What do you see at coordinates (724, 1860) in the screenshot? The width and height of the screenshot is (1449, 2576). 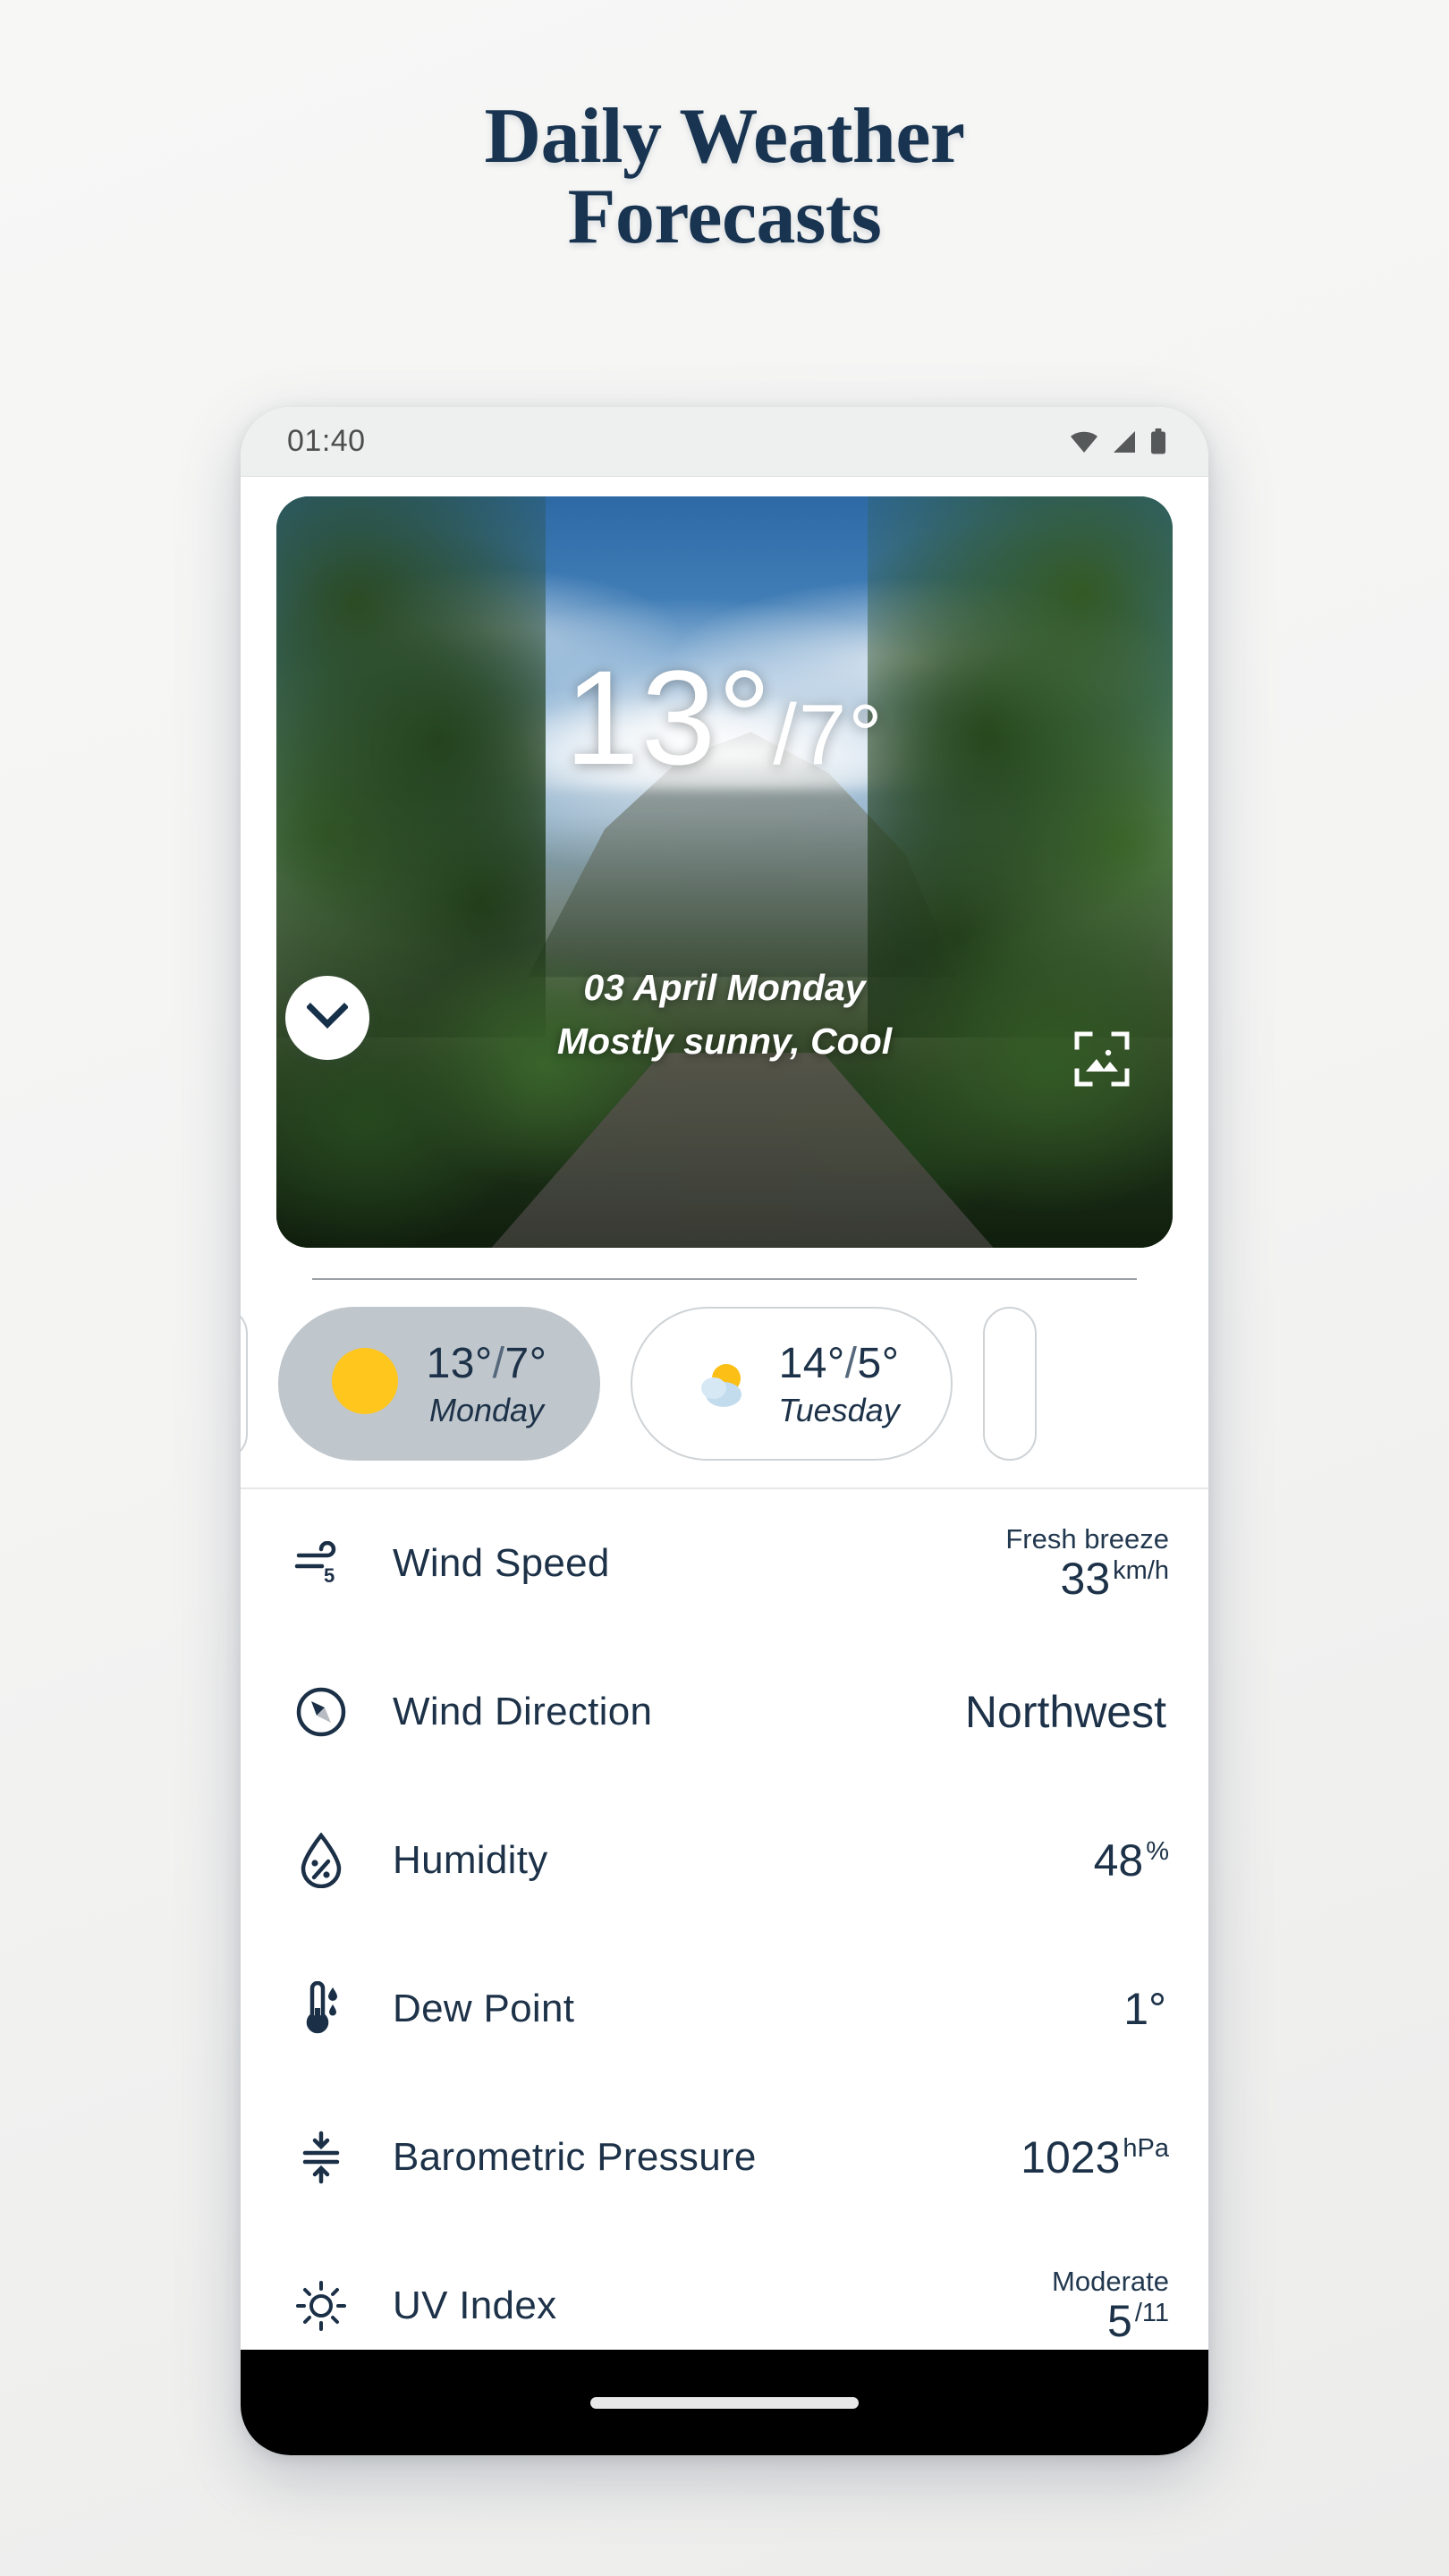 I see `detail-row-humidity: Humidity 48%` at bounding box center [724, 1860].